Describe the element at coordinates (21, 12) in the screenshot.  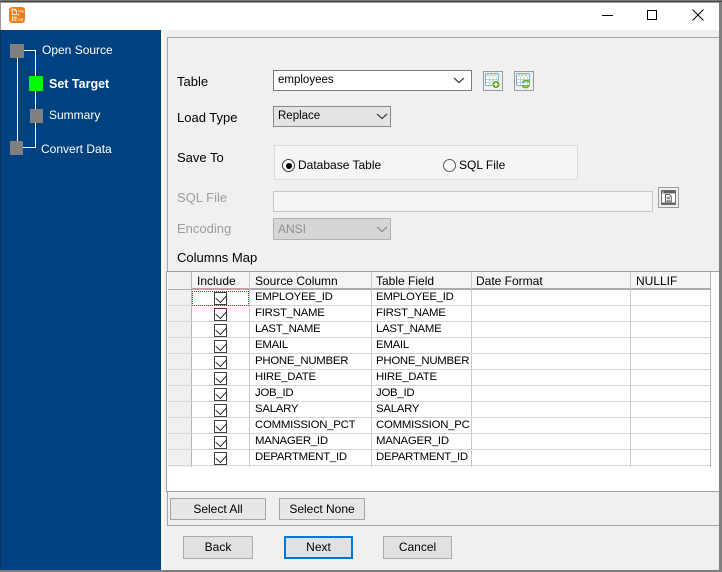
I see `svg-text: File` at that location.